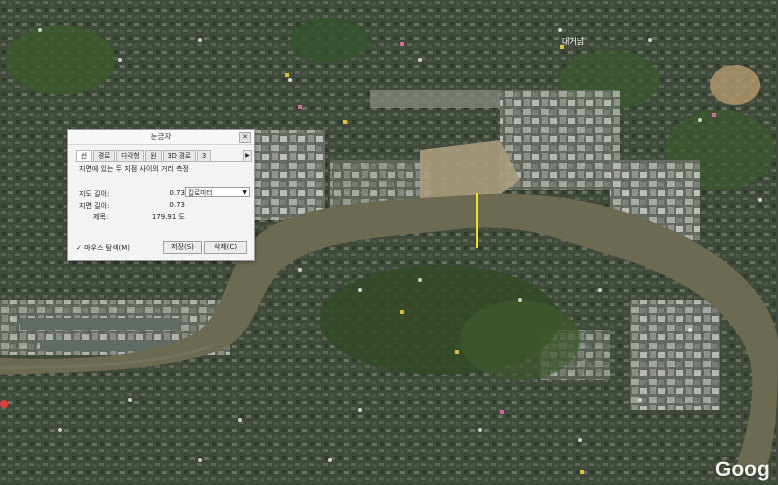 The height and width of the screenshot is (485, 778). What do you see at coordinates (168, 217) in the screenshot?
I see `heading-value: 179.91 도` at bounding box center [168, 217].